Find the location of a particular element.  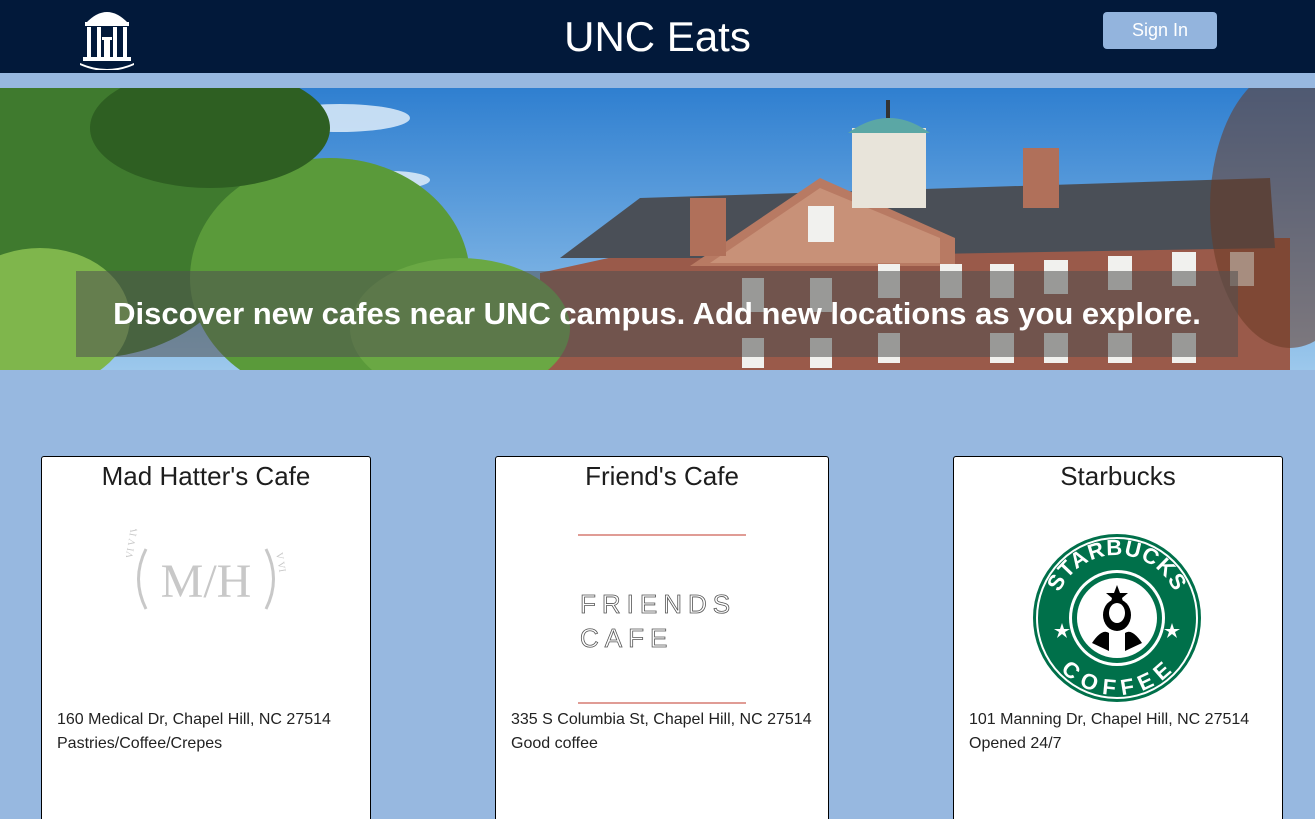

svg-text: V VI is located at coordinates (279, 563).